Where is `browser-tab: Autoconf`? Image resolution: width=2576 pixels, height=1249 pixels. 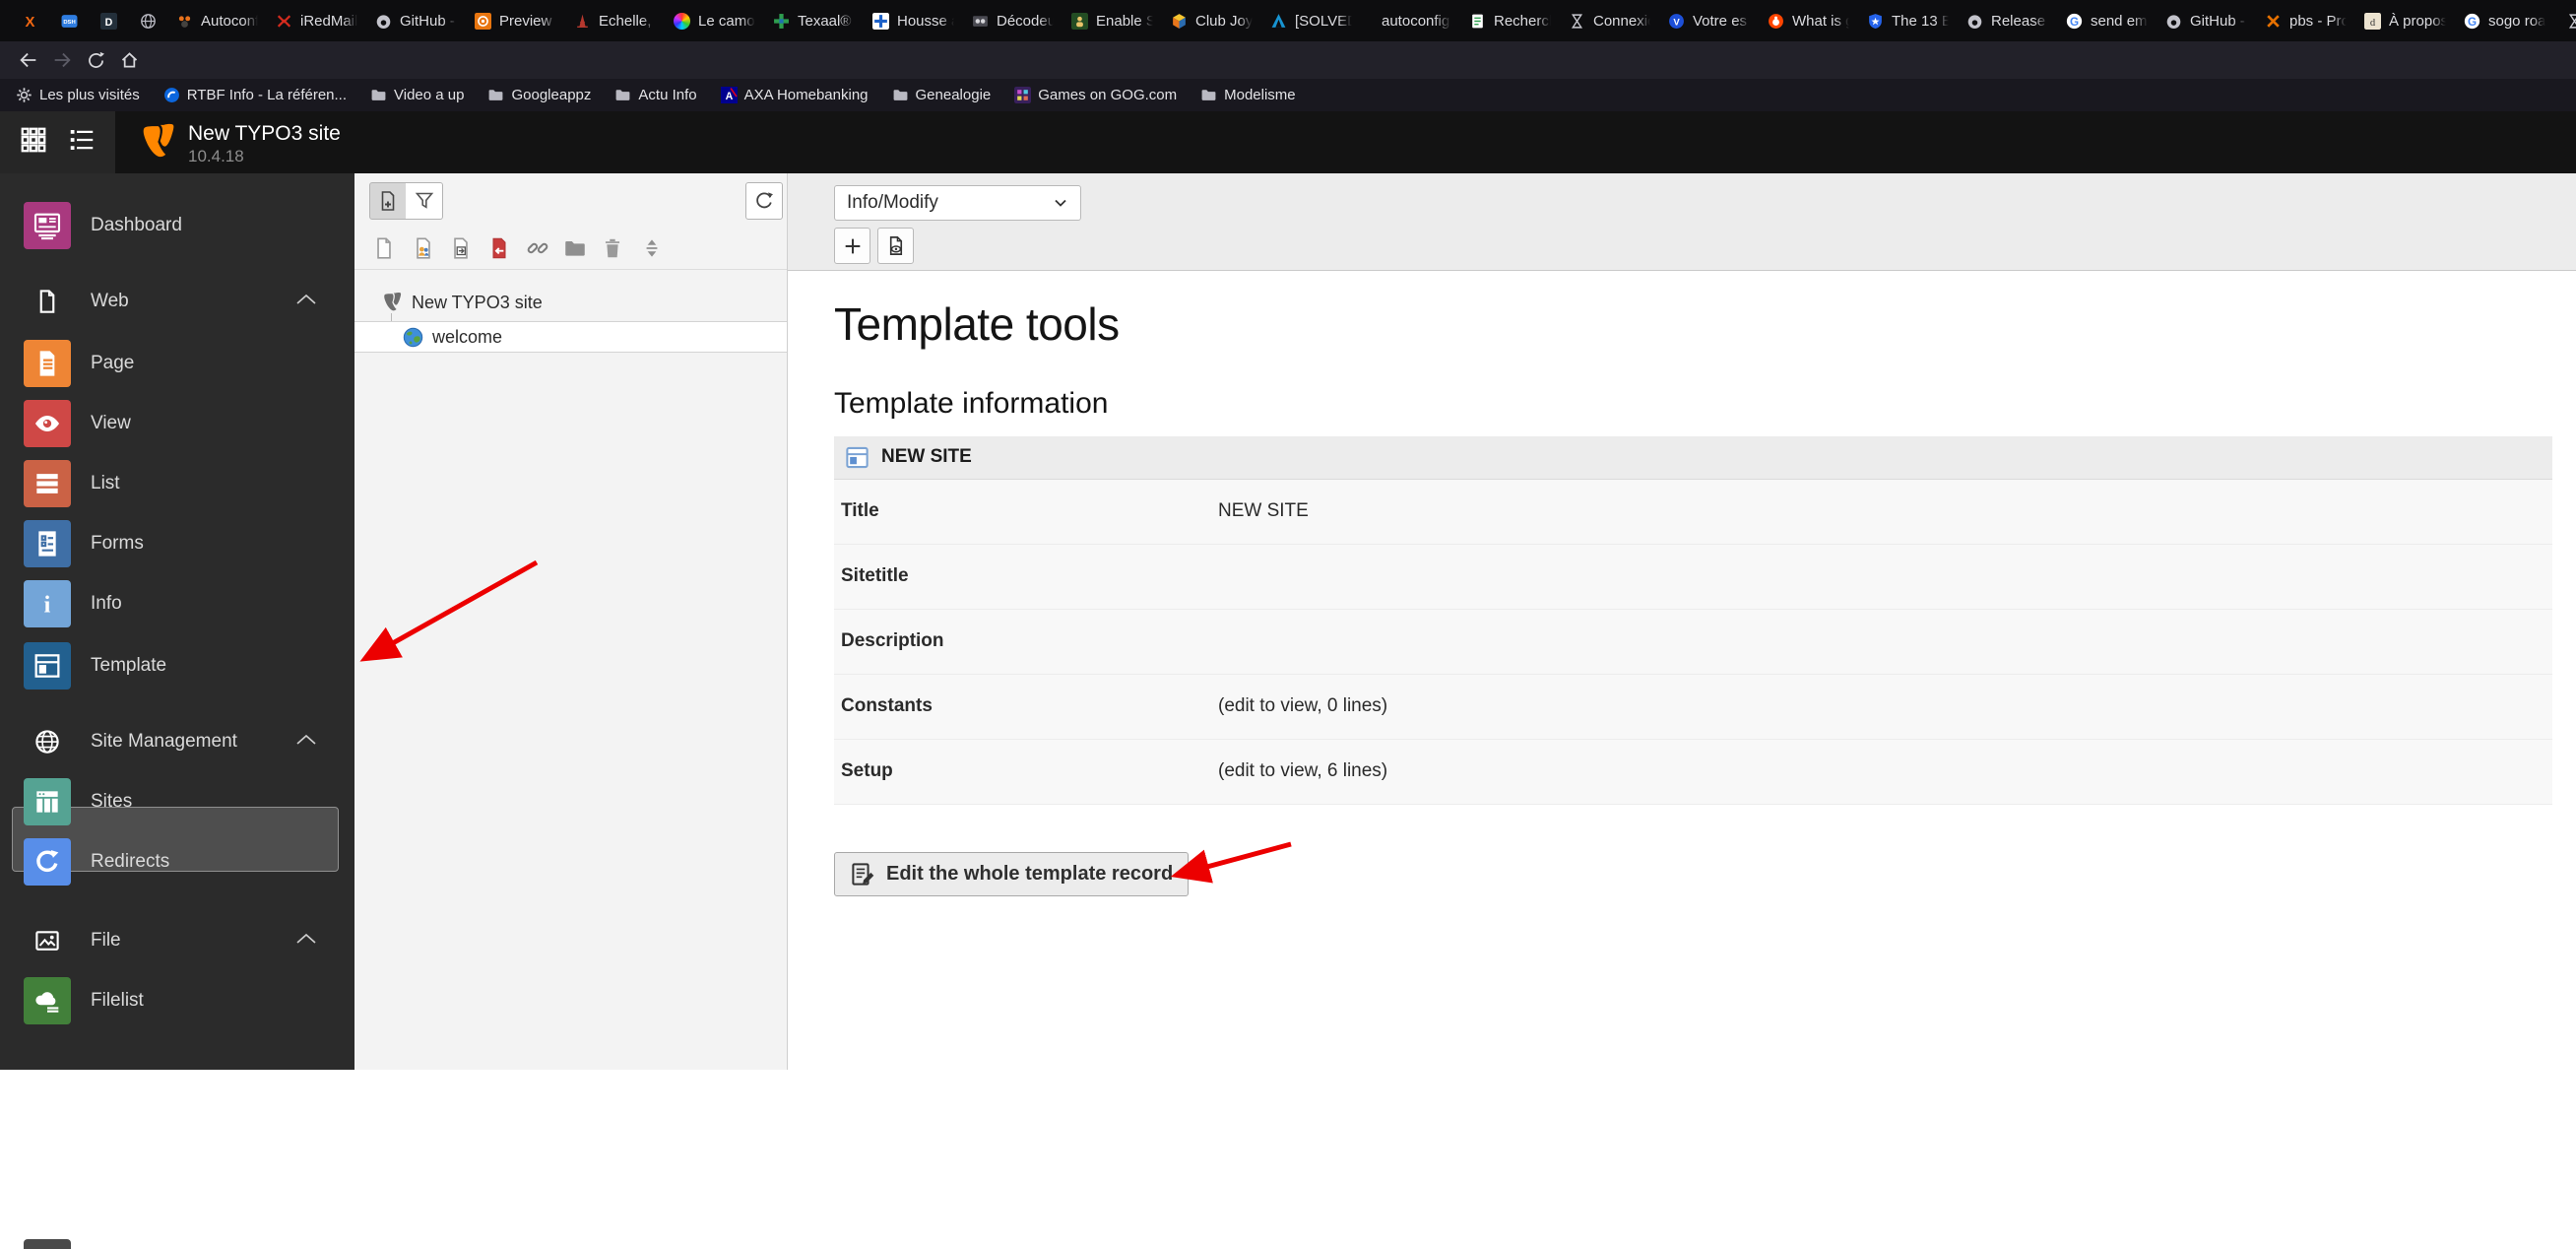 browser-tab: Autoconf is located at coordinates (217, 20).